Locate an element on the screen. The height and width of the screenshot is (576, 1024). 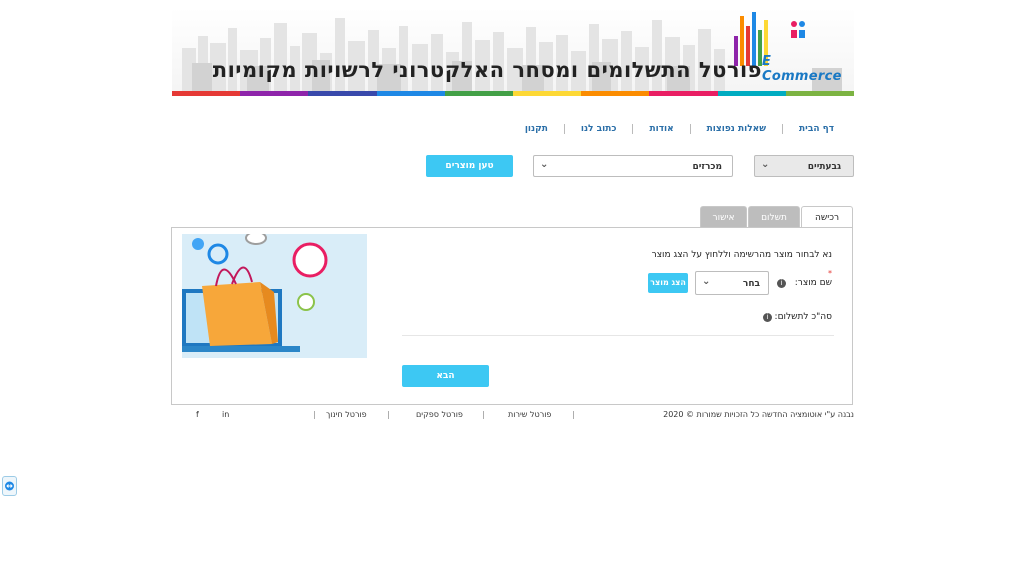
footer-link-education: פורטל חינוך is located at coordinates (346, 414).